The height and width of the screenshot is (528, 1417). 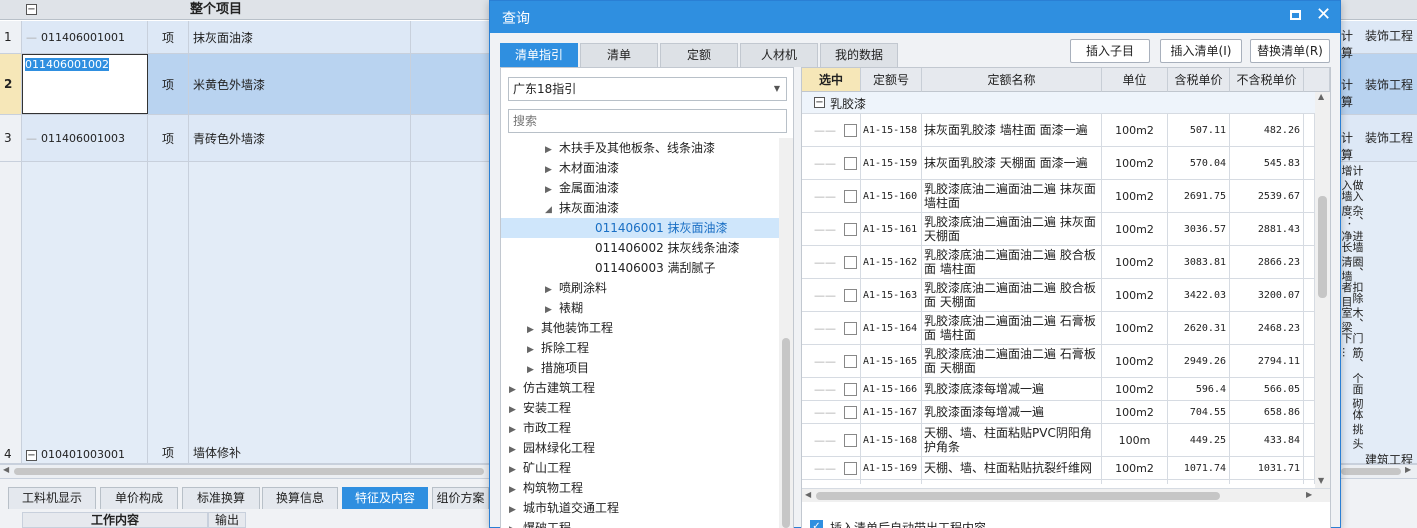 What do you see at coordinates (819, 102) in the screenshot?
I see `collapse-group-icon: −` at bounding box center [819, 102].